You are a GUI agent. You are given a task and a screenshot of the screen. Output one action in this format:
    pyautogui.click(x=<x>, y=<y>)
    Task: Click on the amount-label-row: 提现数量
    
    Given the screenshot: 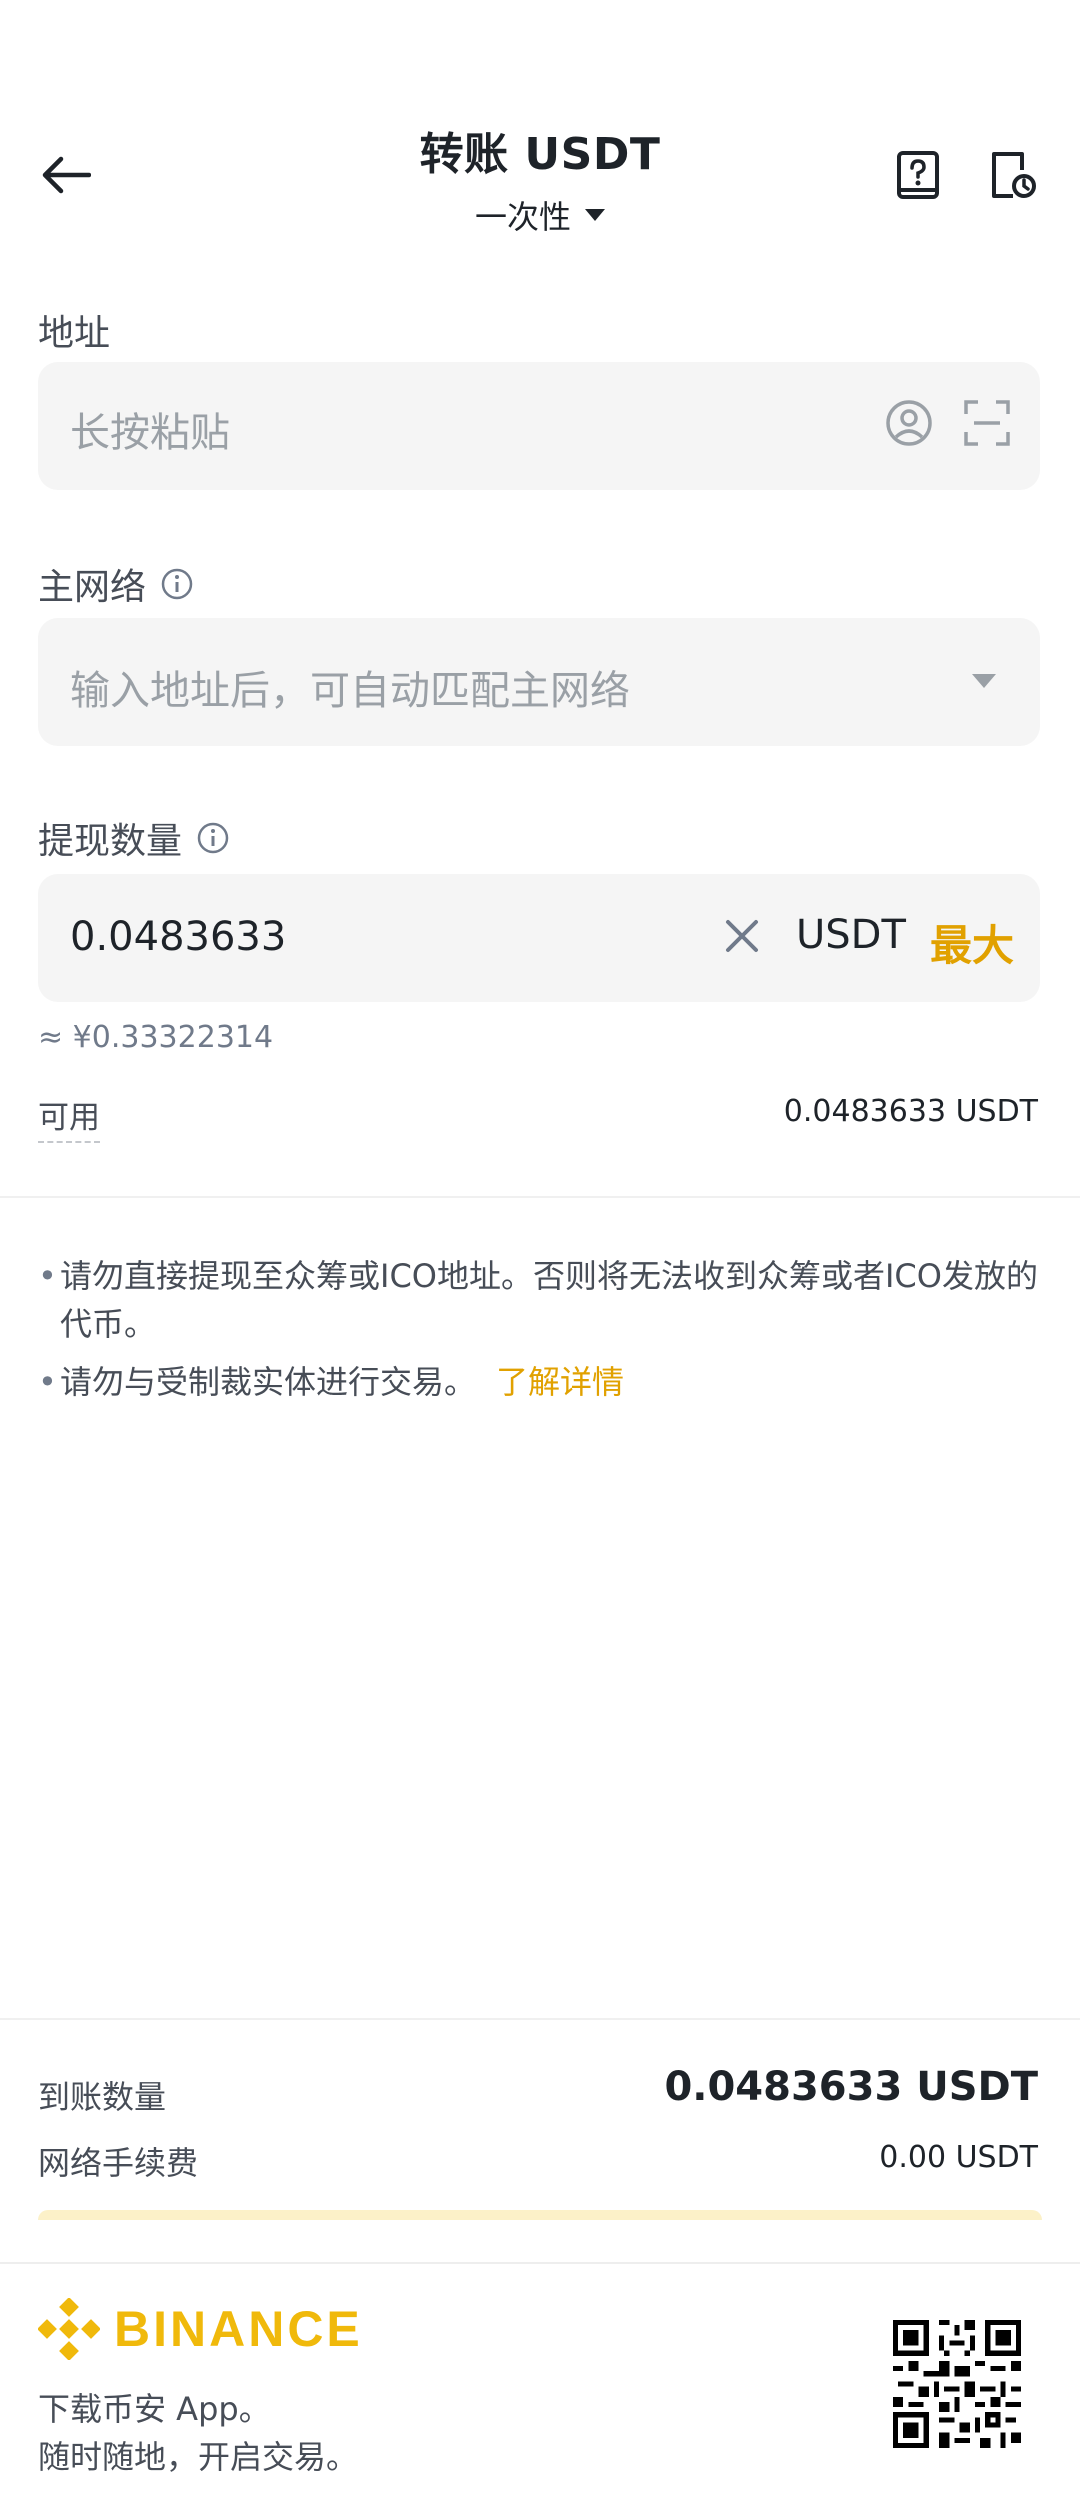 What is the action you would take?
    pyautogui.click(x=134, y=838)
    